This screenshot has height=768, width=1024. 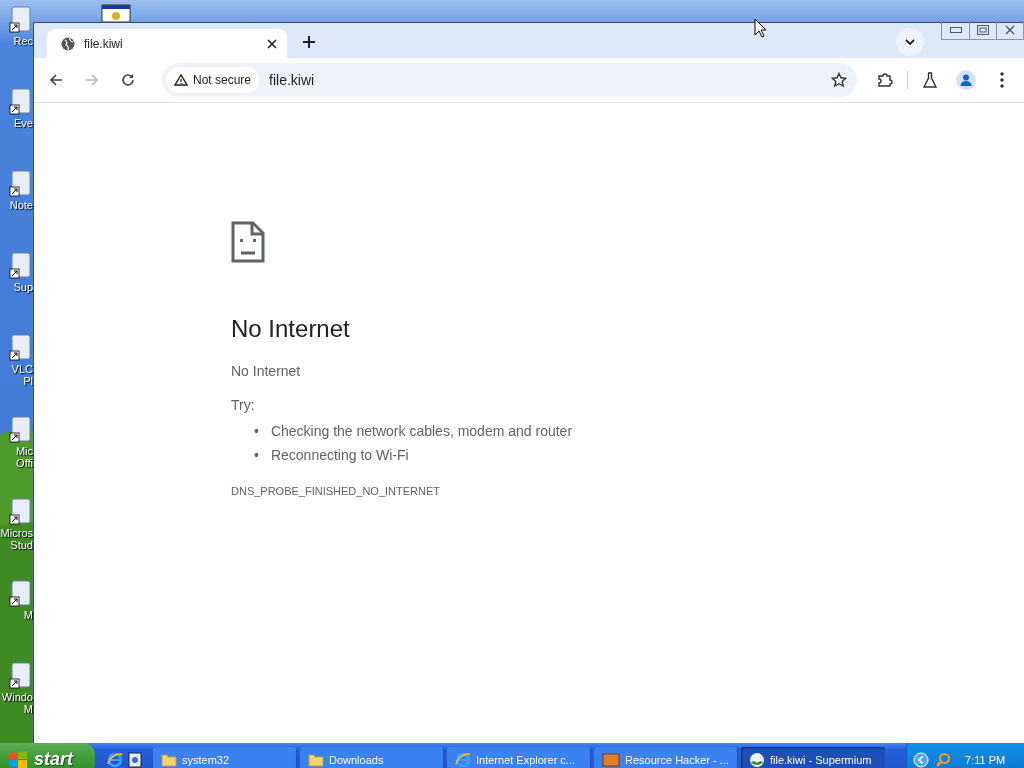 I want to click on chevron-left-icon, so click(x=921, y=759).